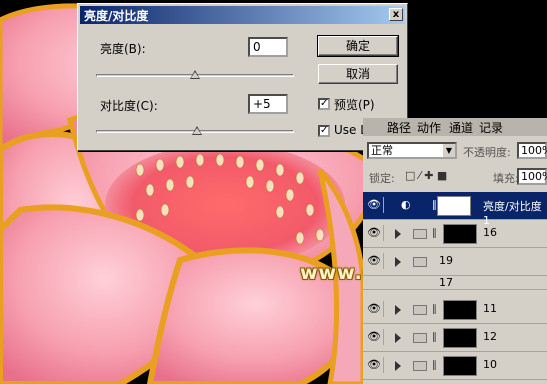  What do you see at coordinates (490, 232) in the screenshot?
I see `layer-name: 16` at bounding box center [490, 232].